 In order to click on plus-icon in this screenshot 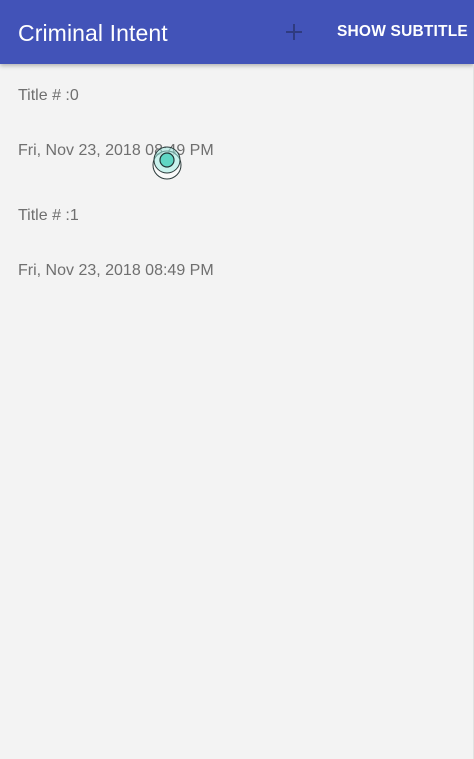, I will do `click(294, 32)`.